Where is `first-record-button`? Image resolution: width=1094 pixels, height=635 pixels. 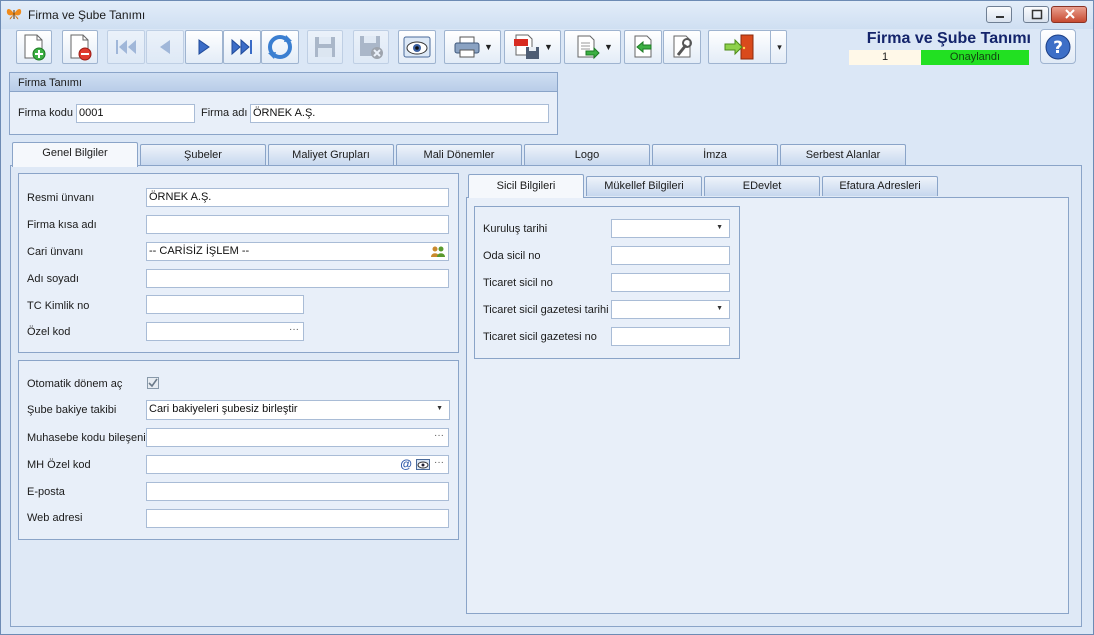
first-record-button is located at coordinates (126, 47).